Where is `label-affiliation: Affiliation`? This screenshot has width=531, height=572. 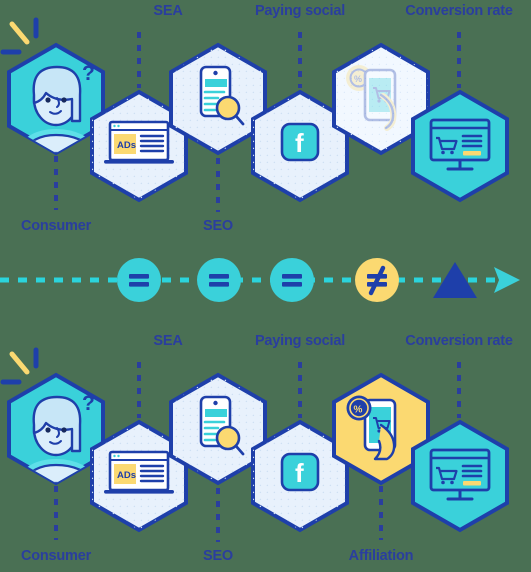
label-affiliation: Affiliation is located at coordinates (381, 556).